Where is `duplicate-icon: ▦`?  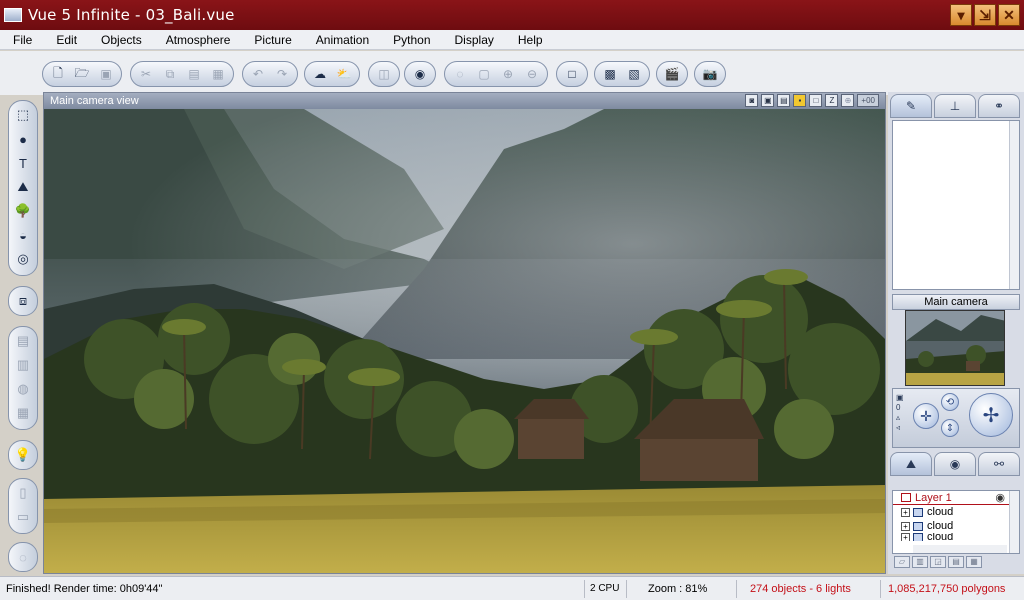 duplicate-icon: ▦ is located at coordinates (218, 74).